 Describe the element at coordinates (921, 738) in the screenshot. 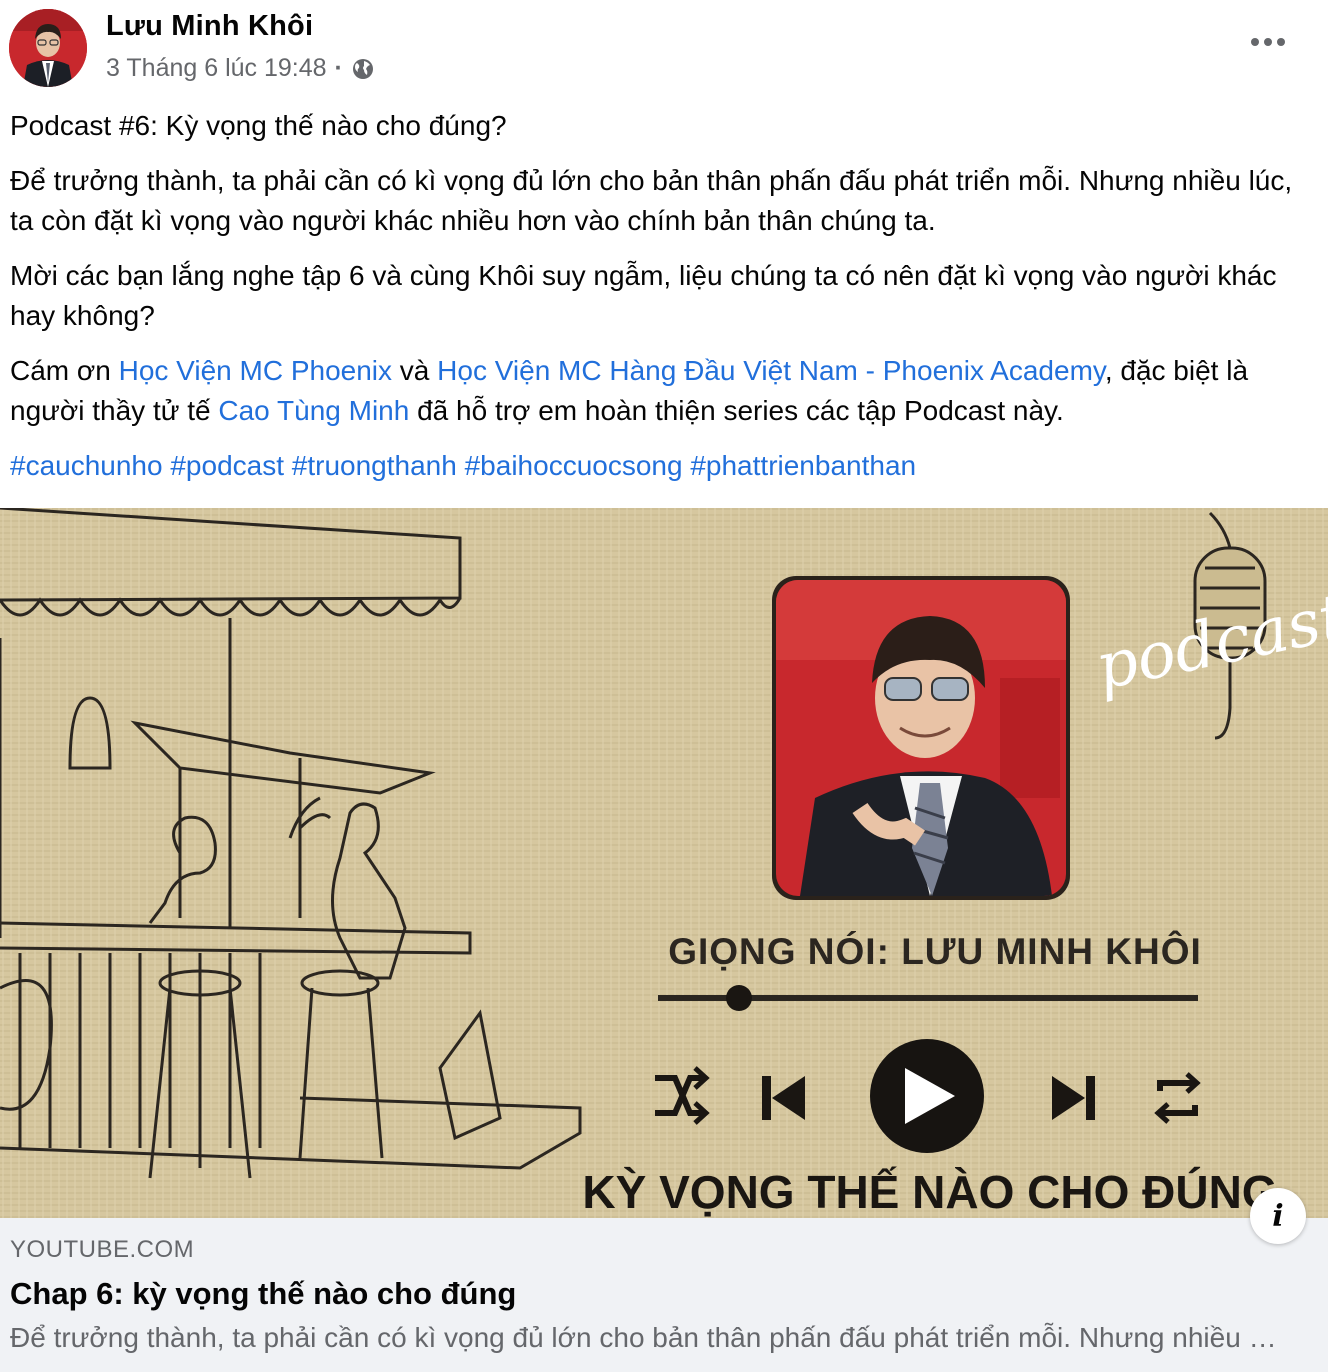

I see `host-photo` at that location.